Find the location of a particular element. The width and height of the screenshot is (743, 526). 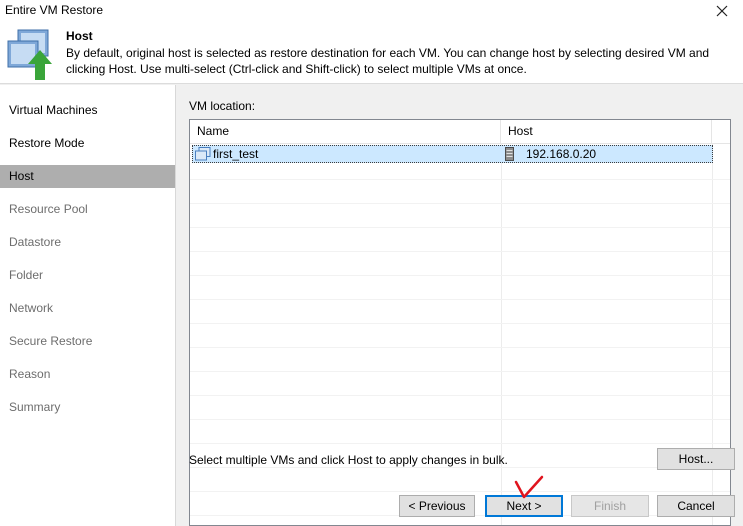

step-secure-restore: Secure Restore is located at coordinates (51, 341).